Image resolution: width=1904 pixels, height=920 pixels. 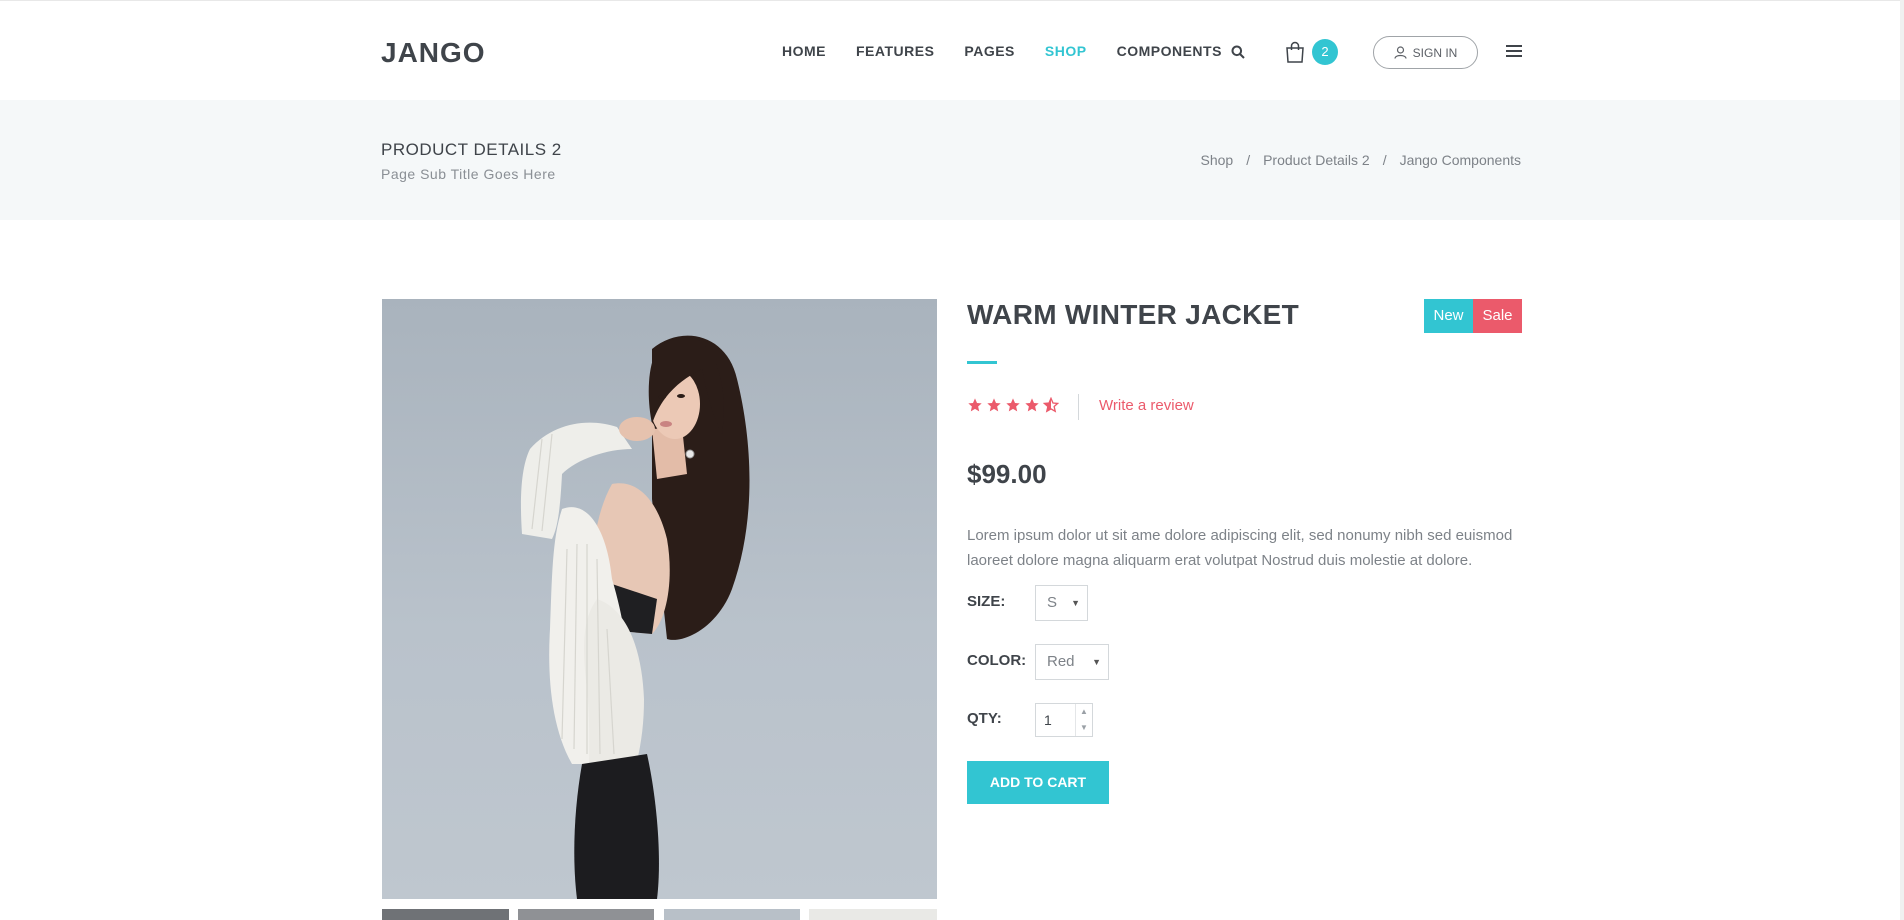 What do you see at coordinates (1061, 661) in the screenshot?
I see `color-select-value: Red` at bounding box center [1061, 661].